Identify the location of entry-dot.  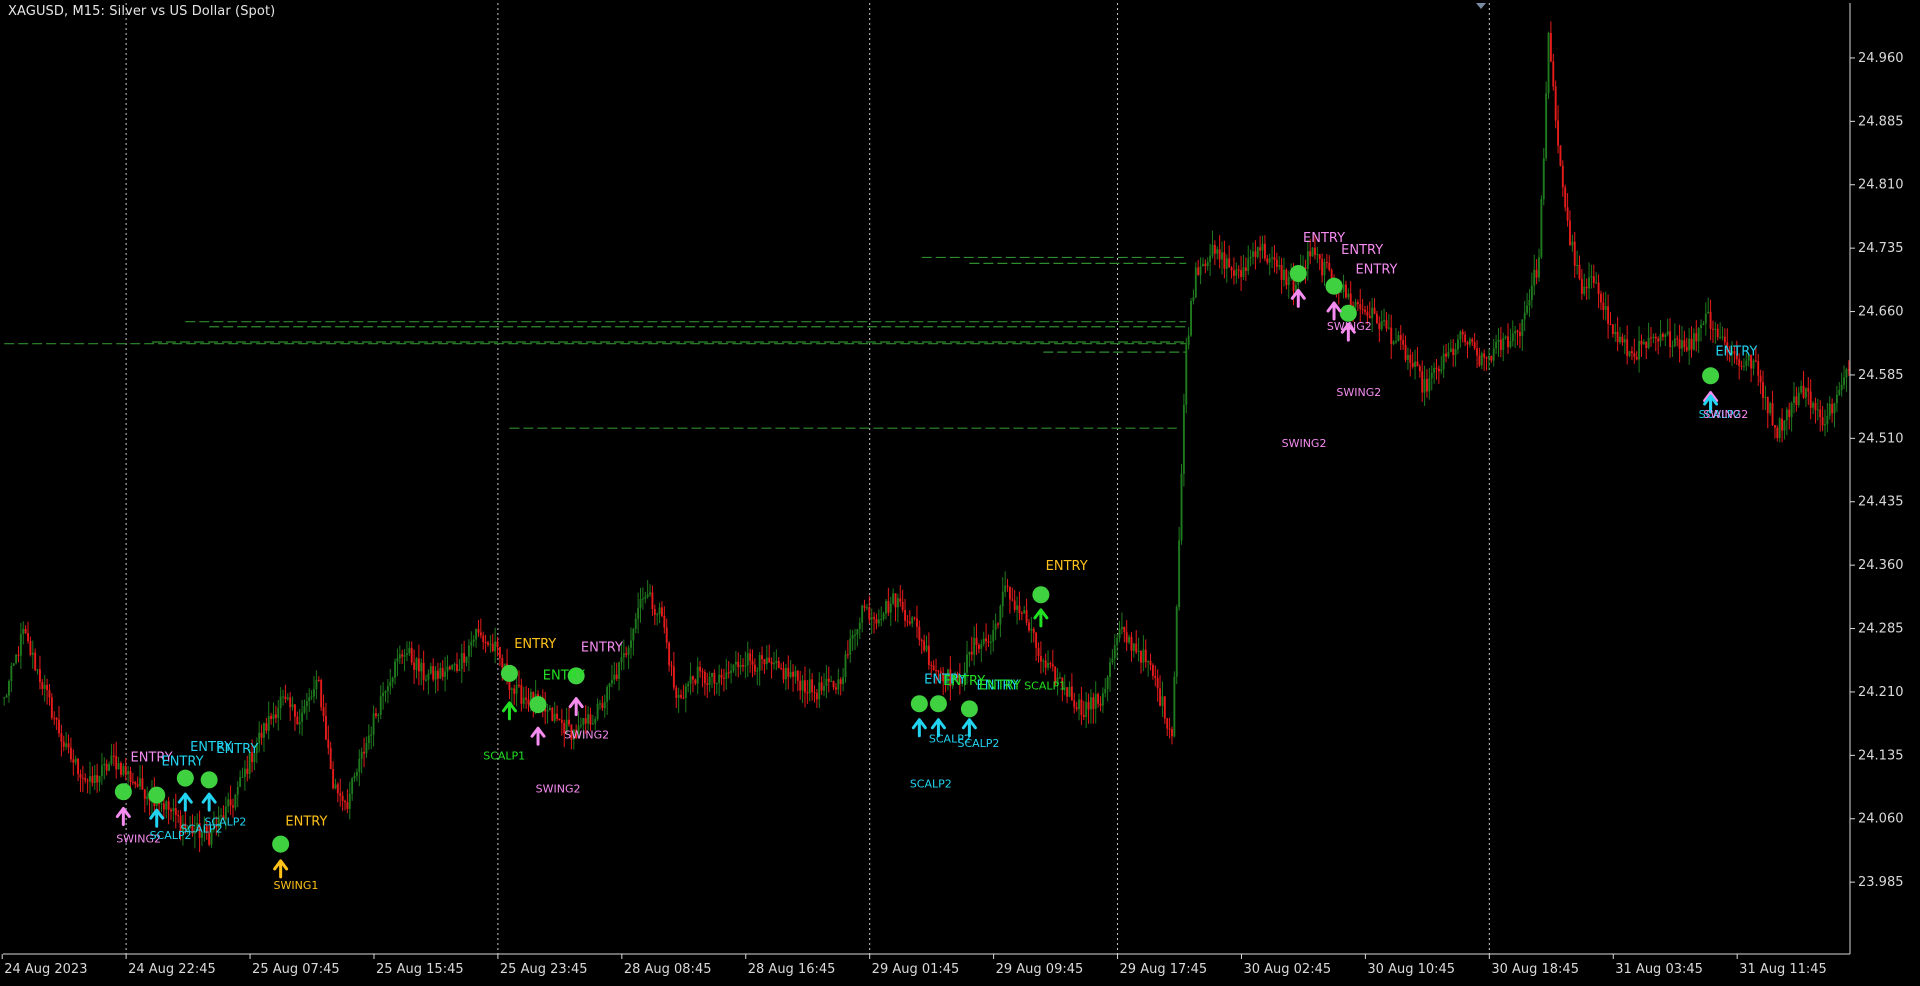
(1334, 286).